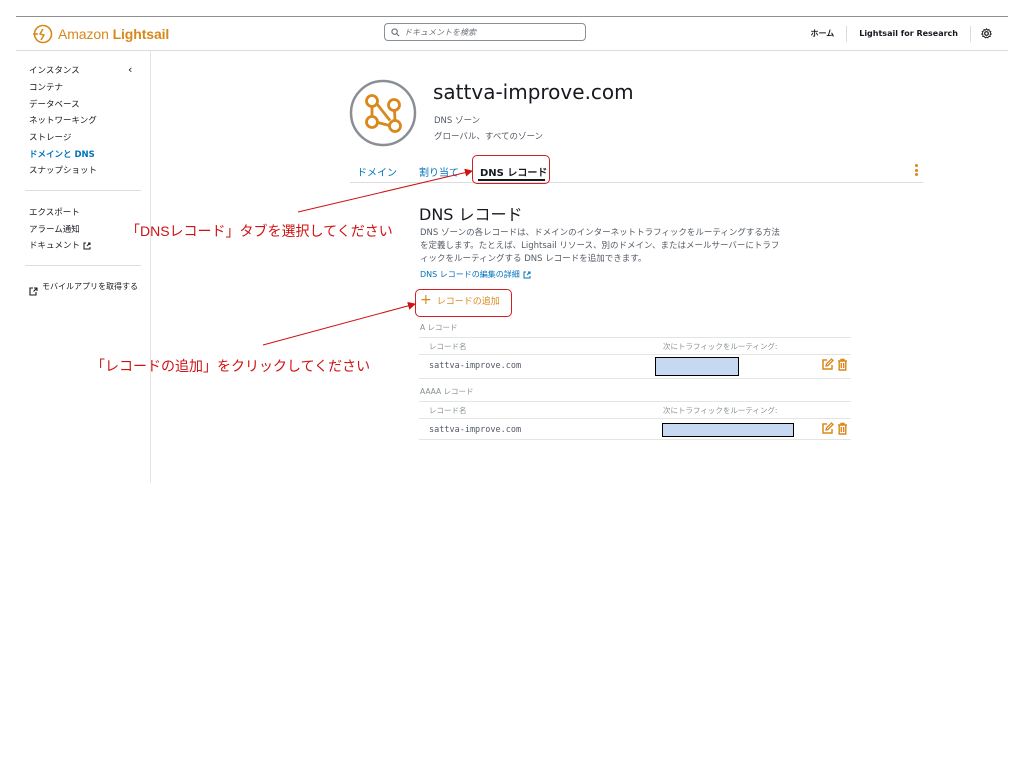  I want to click on search-icon, so click(395, 31).